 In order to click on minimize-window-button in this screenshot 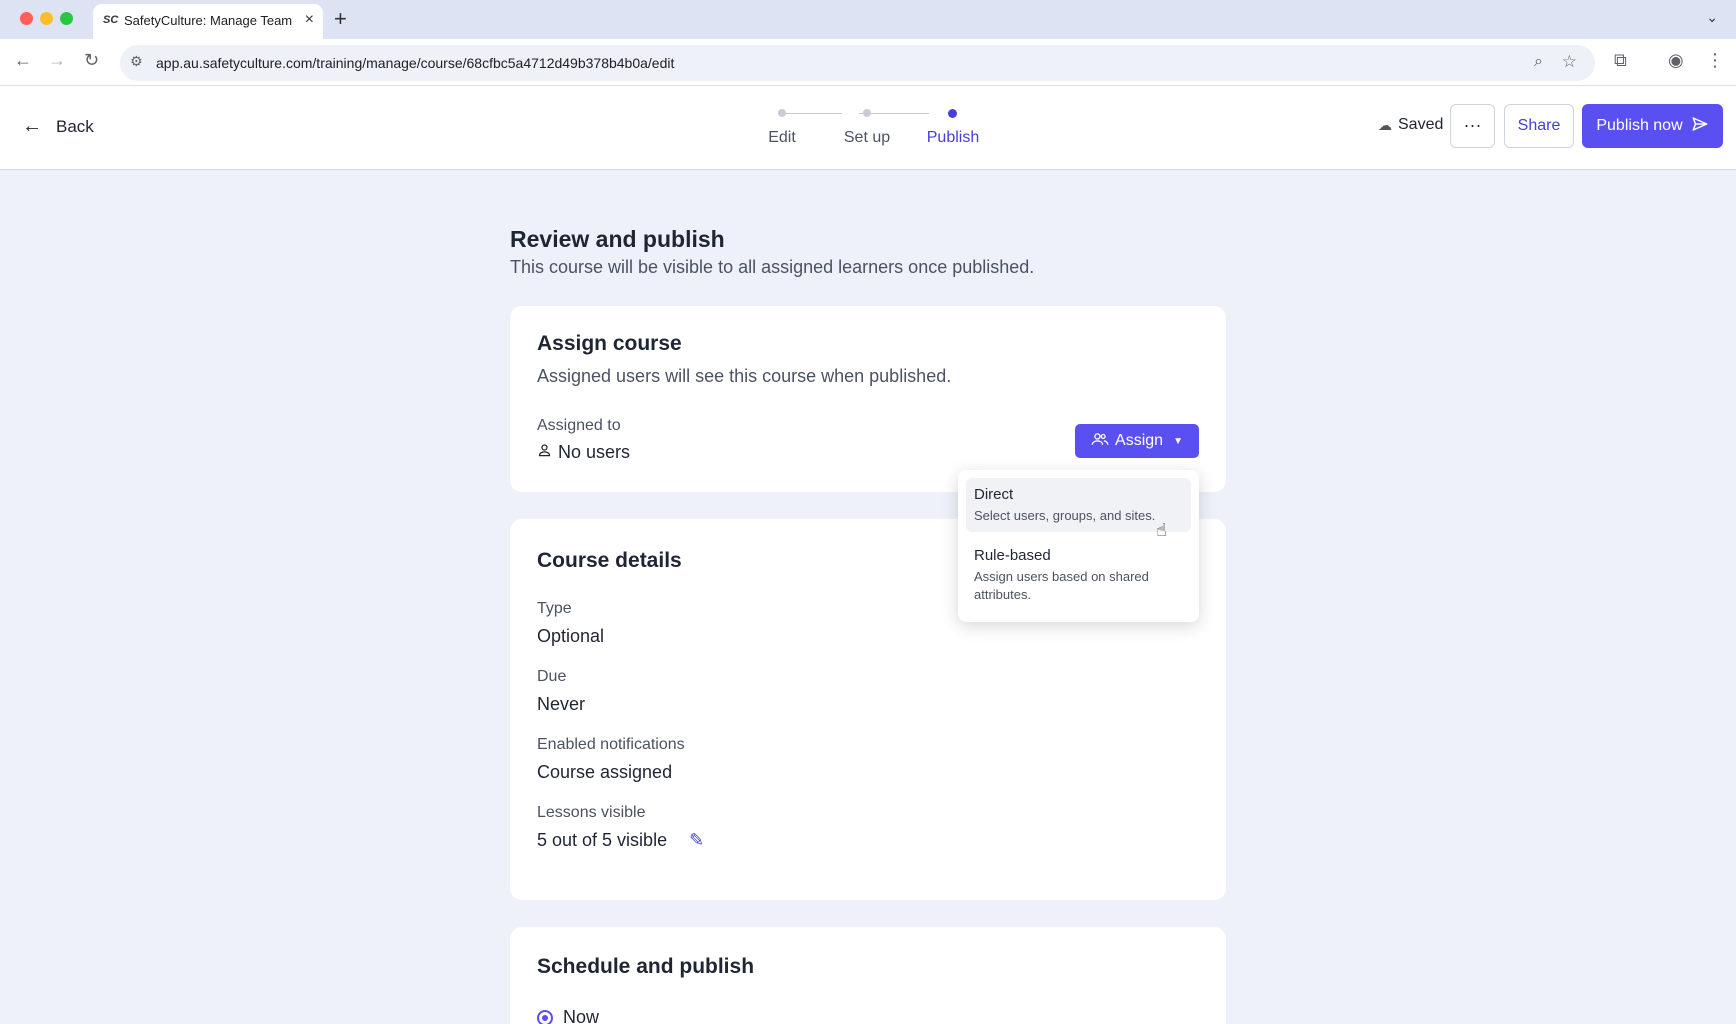, I will do `click(46, 18)`.